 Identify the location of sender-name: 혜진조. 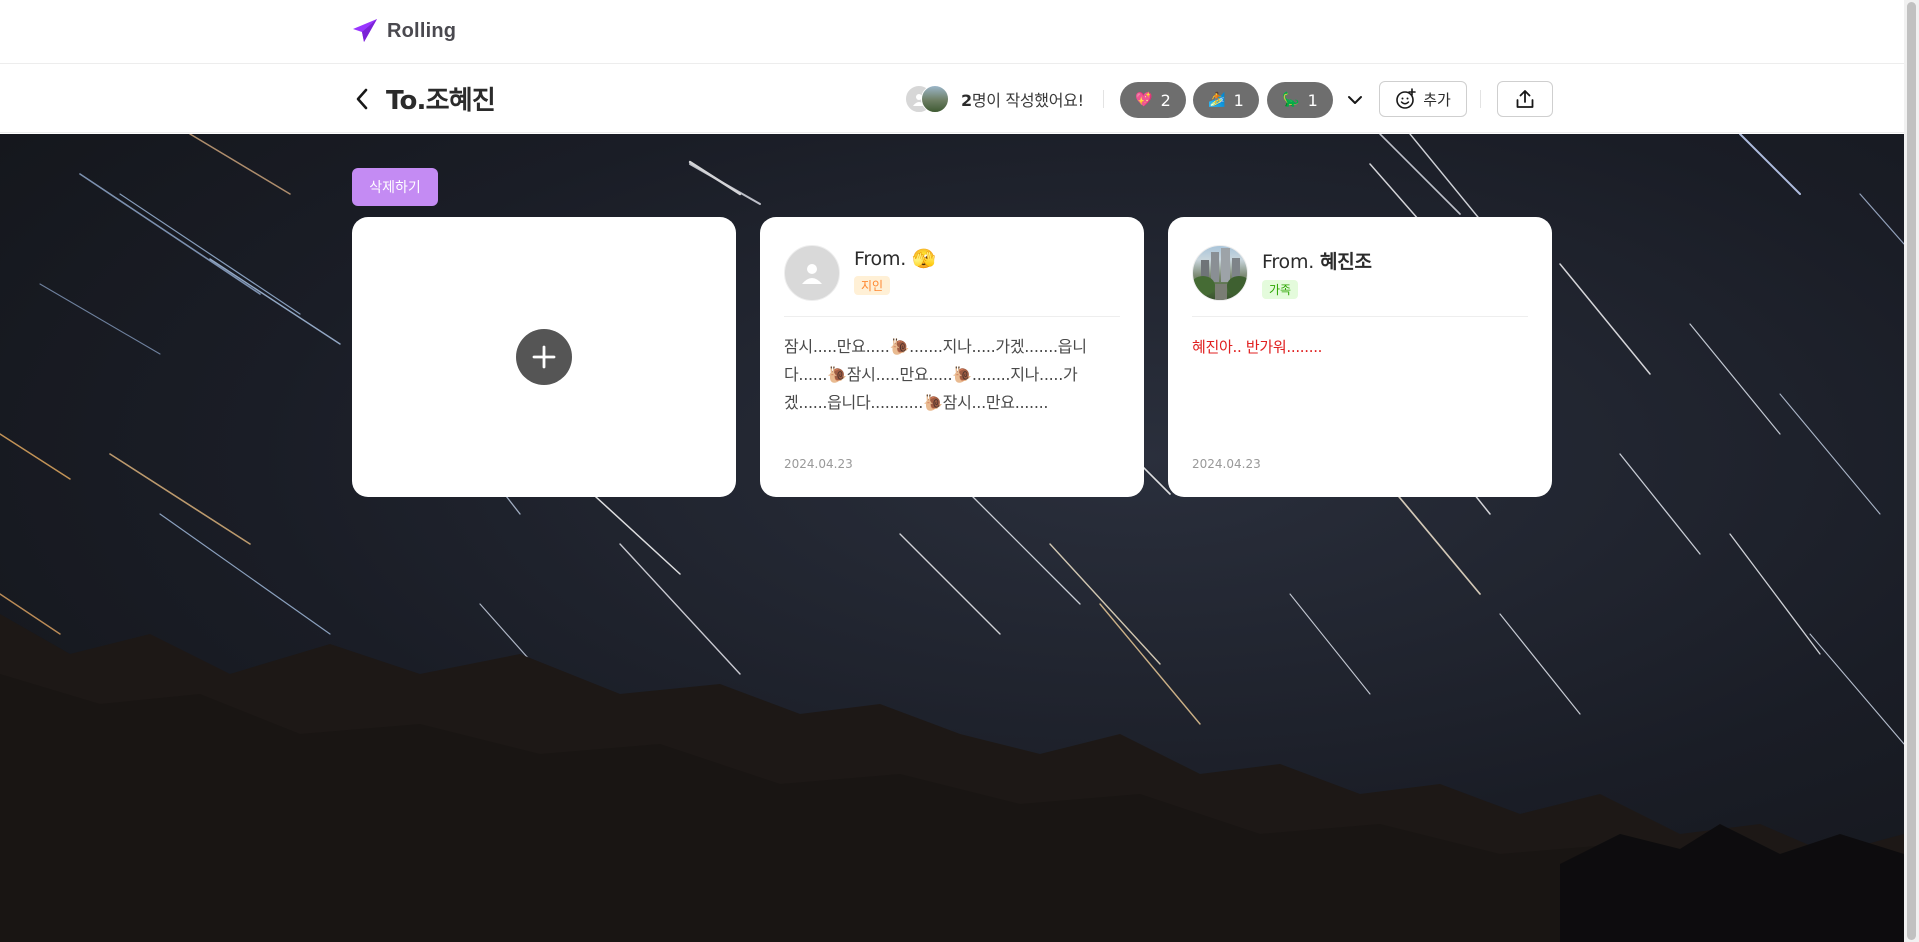
(1345, 262).